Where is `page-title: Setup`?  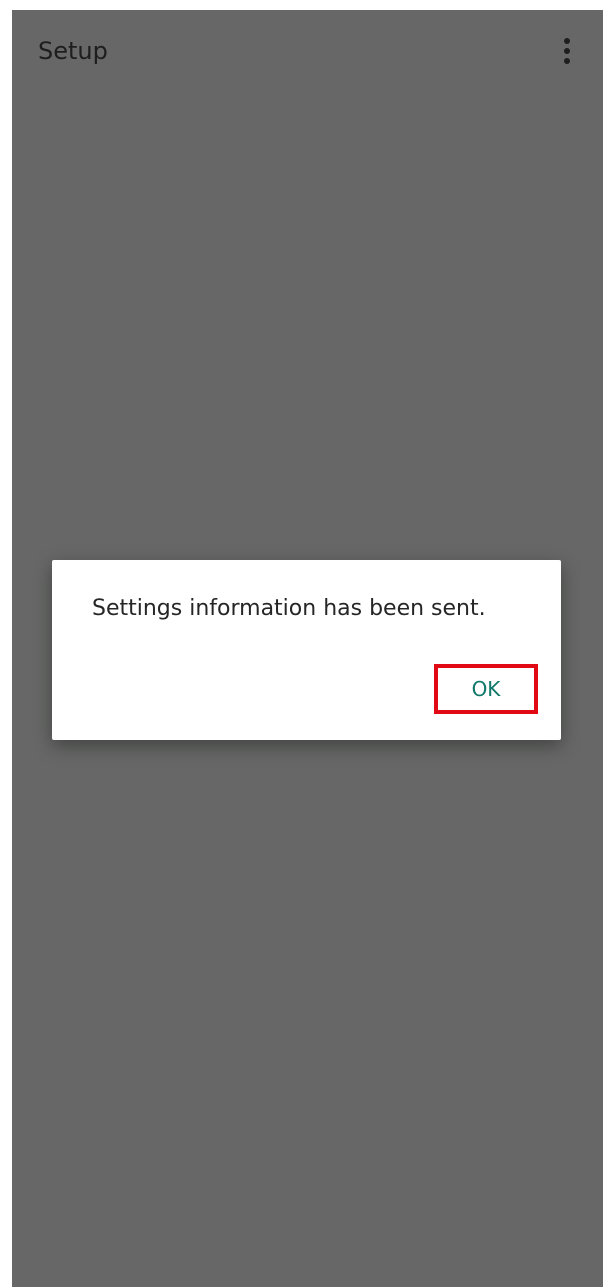
page-title: Setup is located at coordinates (73, 51).